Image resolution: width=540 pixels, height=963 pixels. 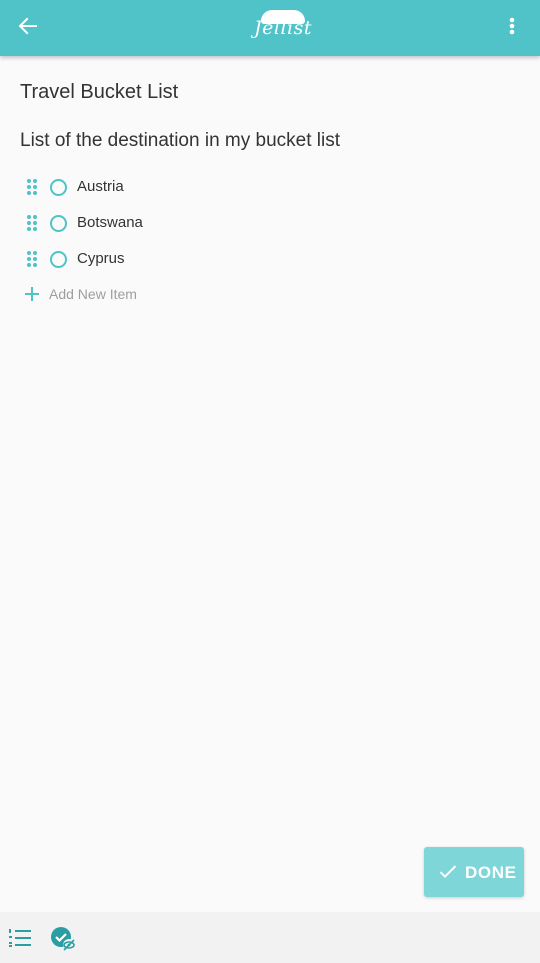 I want to click on bottom-toolbar, so click(x=270, y=937).